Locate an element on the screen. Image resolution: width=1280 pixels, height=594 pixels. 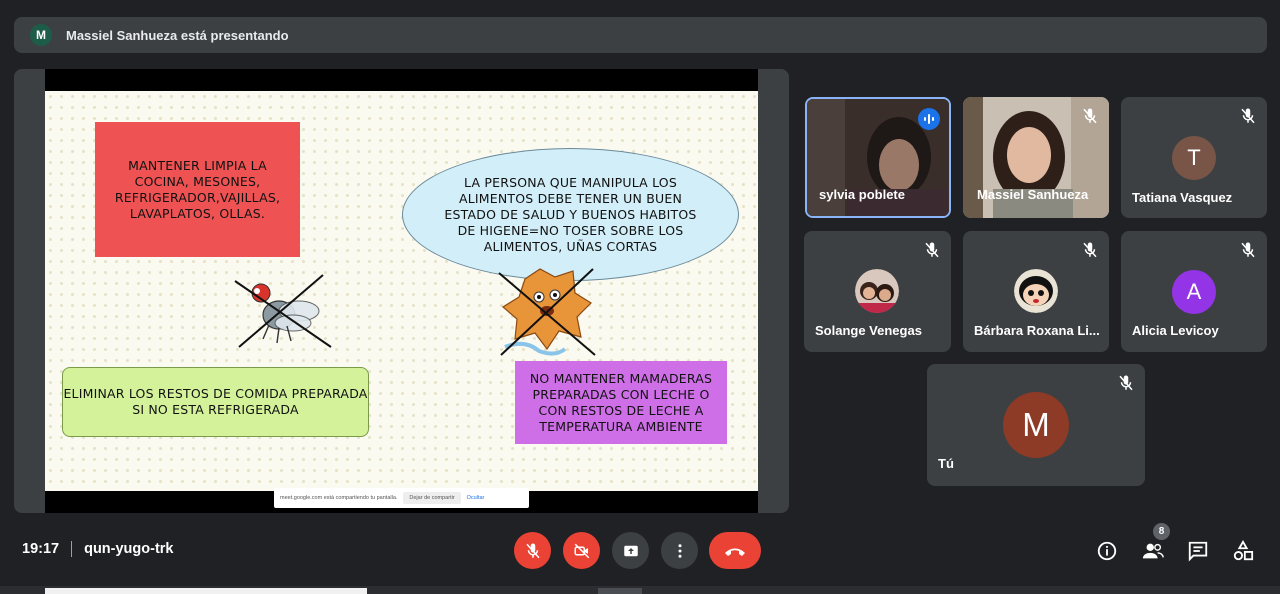
meeting-details-button is located at coordinates (1107, 551).